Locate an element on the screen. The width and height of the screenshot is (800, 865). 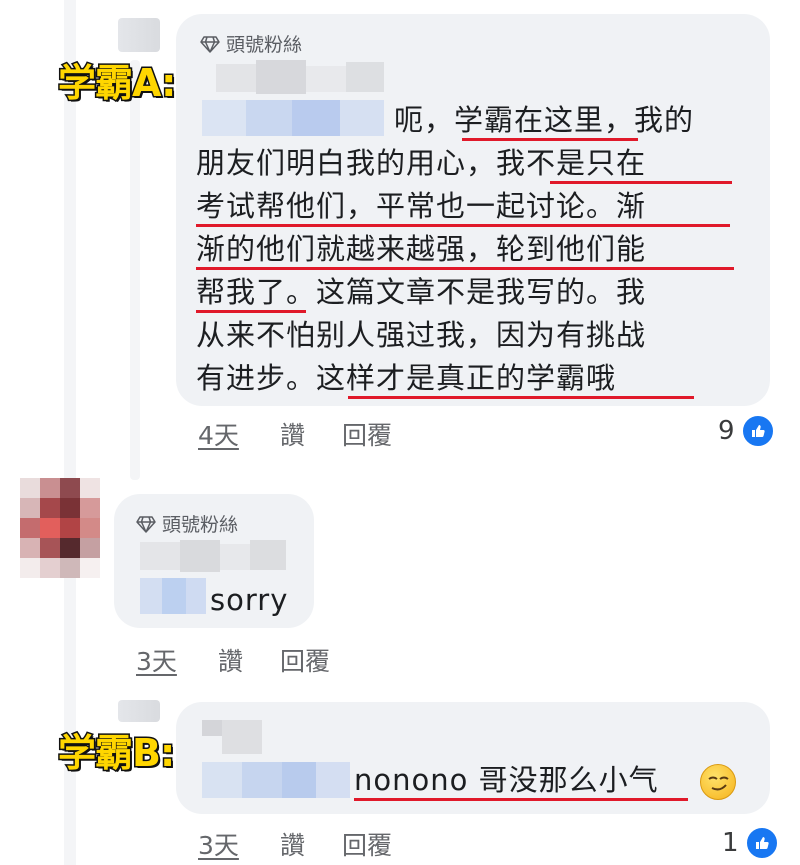
thread-connector is located at coordinates (135, 270).